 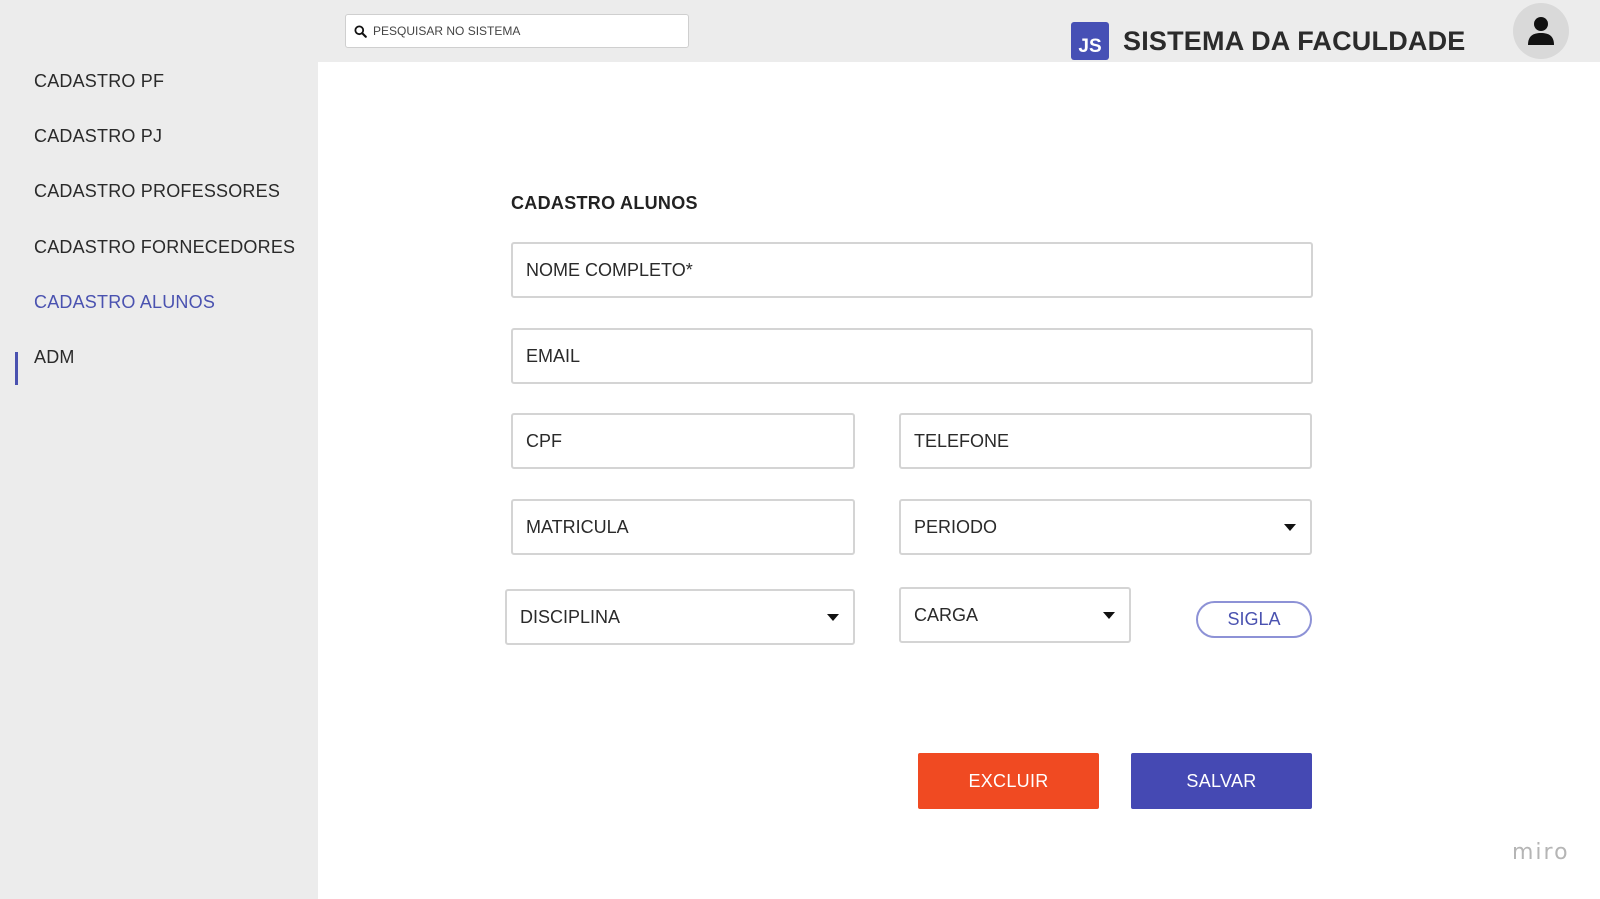 I want to click on brand-title: SISTEMA DA FACULDADE, so click(x=1294, y=40).